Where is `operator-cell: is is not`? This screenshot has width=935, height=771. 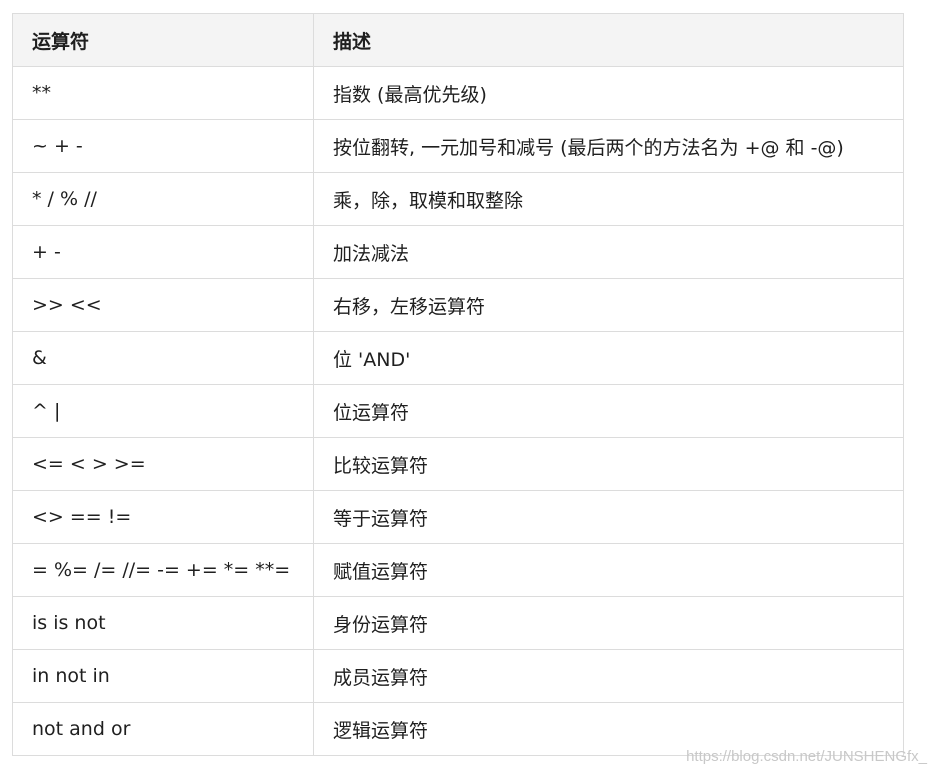 operator-cell: is is not is located at coordinates (163, 623).